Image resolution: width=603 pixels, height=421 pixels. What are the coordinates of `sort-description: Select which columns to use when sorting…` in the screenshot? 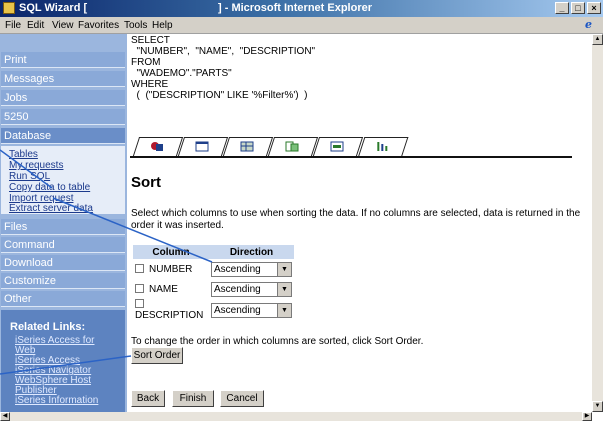 It's located at (356, 219).